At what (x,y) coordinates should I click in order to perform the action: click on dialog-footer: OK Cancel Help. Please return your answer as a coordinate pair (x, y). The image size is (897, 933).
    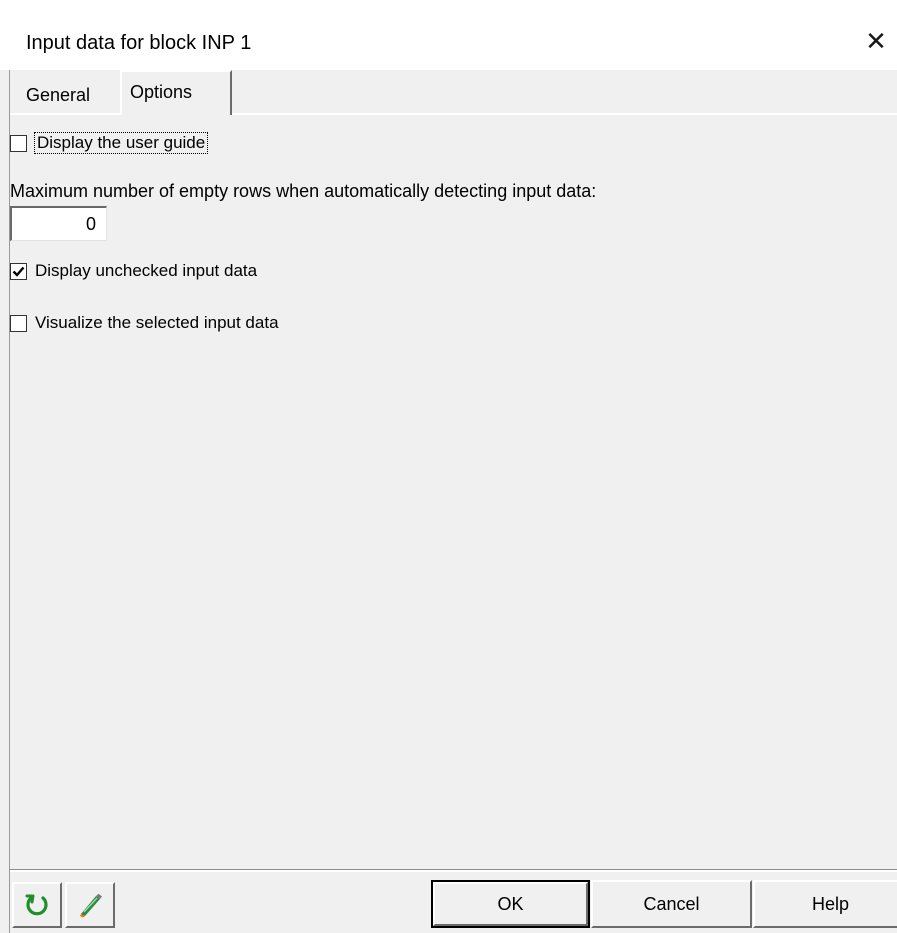
    Looking at the image, I should click on (453, 902).